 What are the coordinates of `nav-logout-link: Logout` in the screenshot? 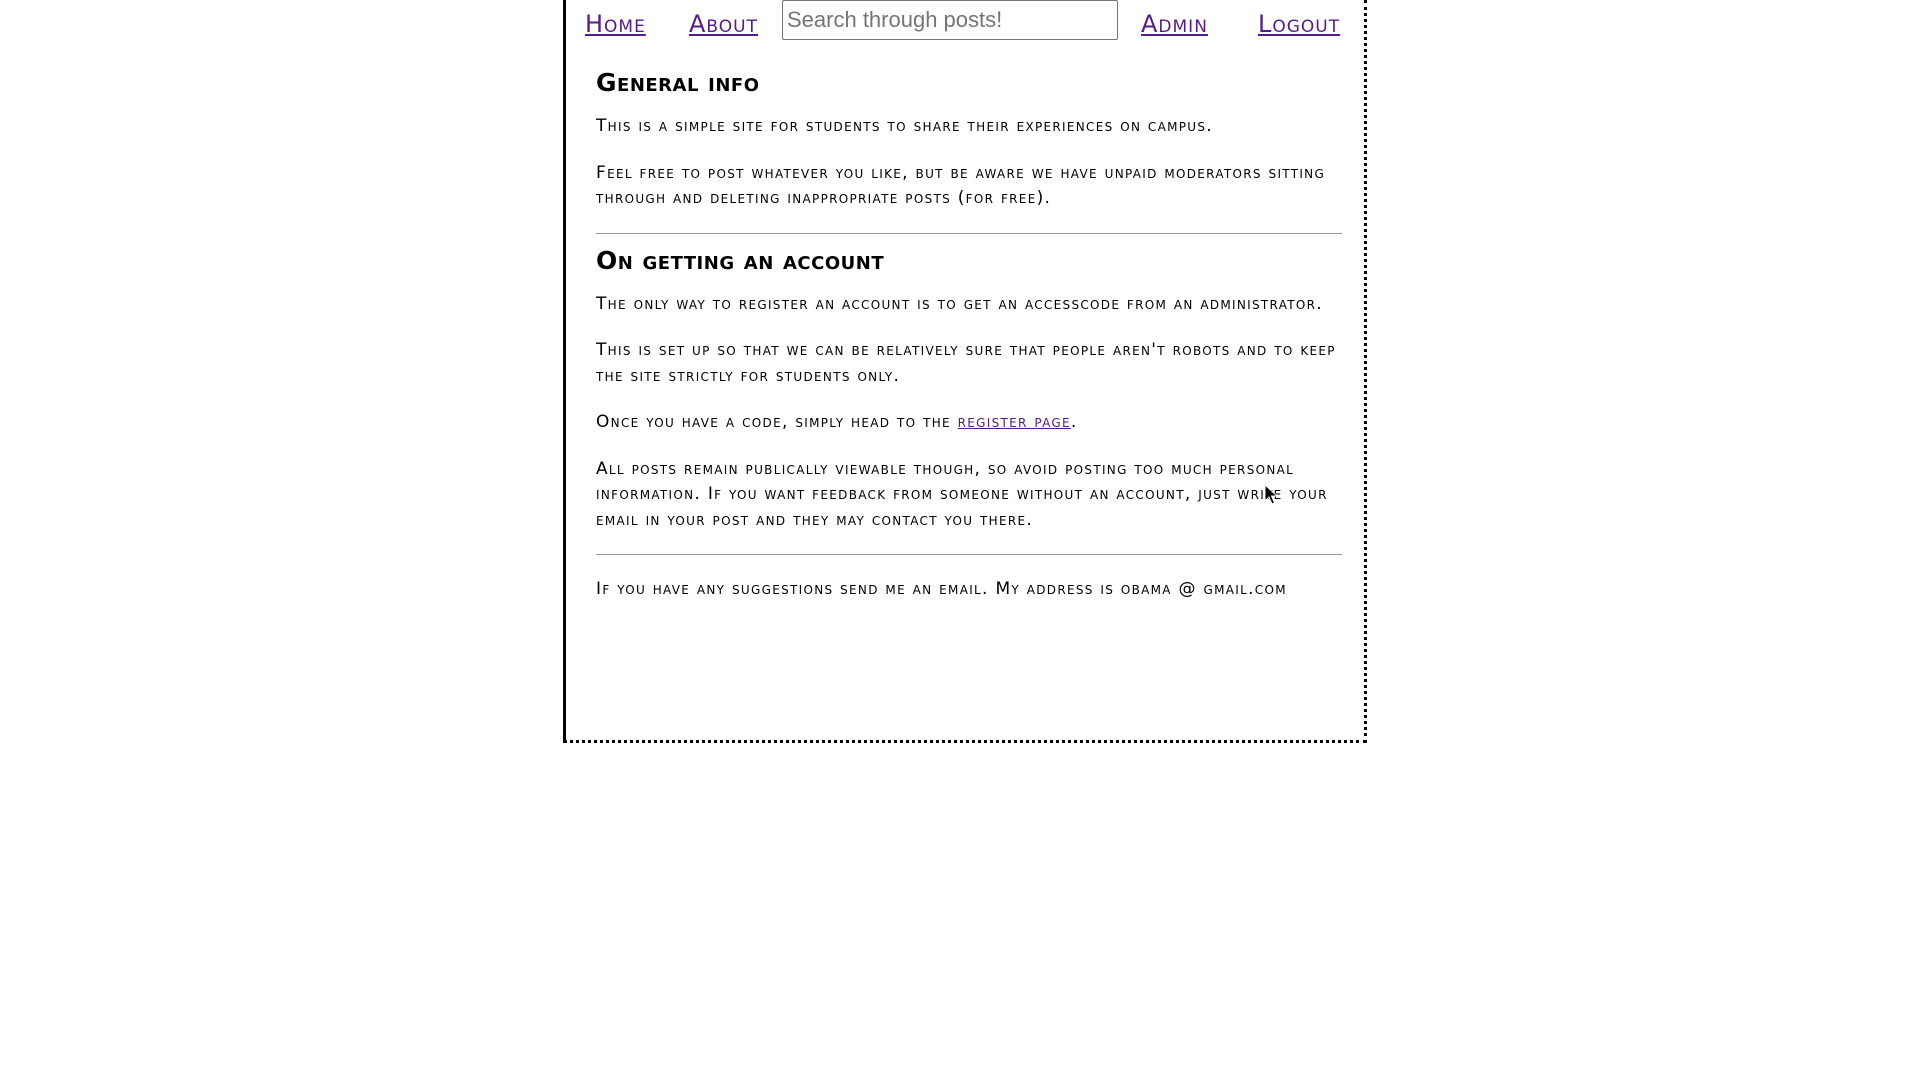 It's located at (1299, 24).